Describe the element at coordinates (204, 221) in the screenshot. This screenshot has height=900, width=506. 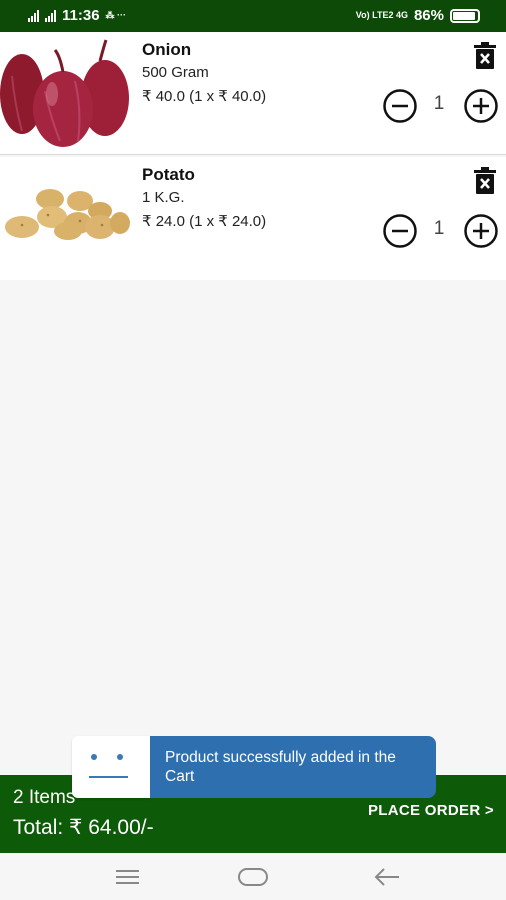
I see `item-price: ₹ 24.0 (1 x ₹ 24.0)` at that location.